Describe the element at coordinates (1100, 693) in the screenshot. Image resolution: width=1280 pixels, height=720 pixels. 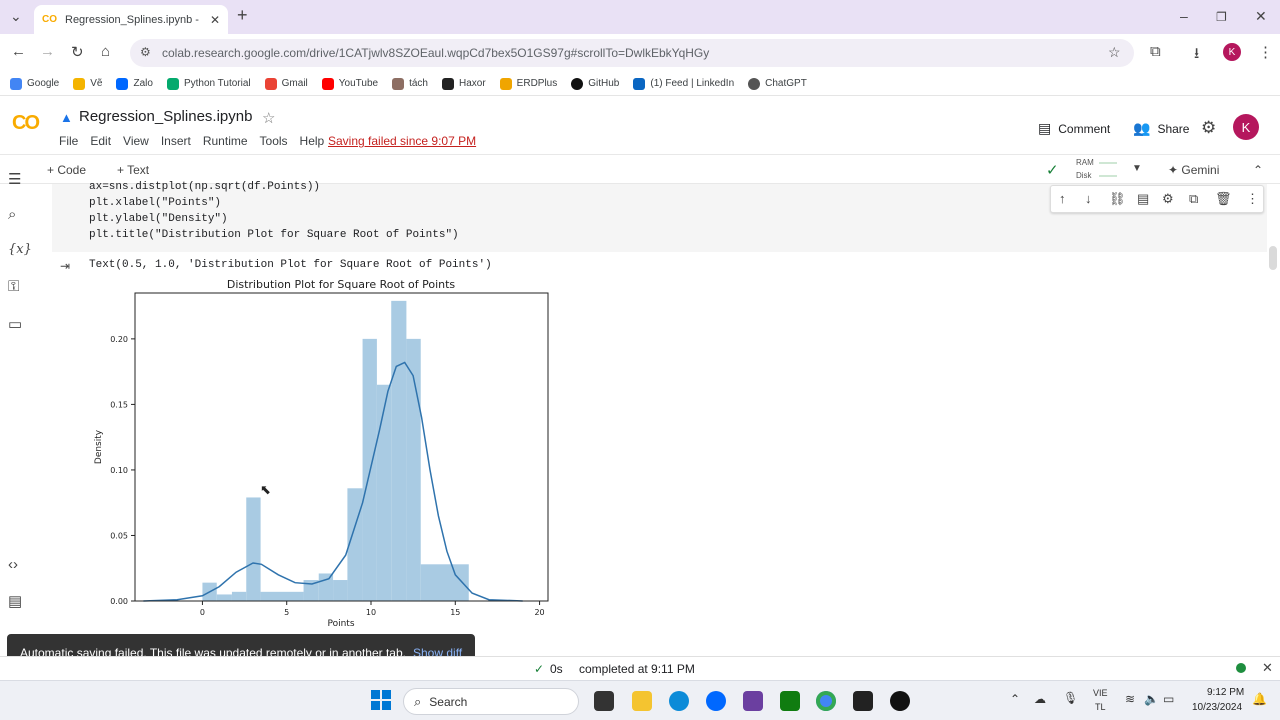
I see `language-top: VIE` at that location.